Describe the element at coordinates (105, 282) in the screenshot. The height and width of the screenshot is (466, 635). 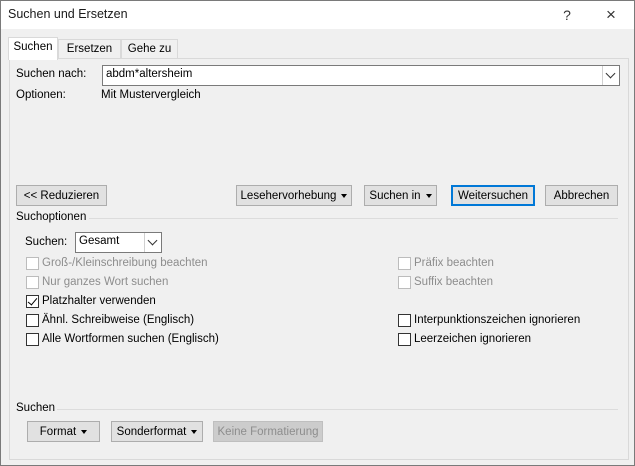
I see `whole-word-label: Nur ganzes Wort suchen` at that location.